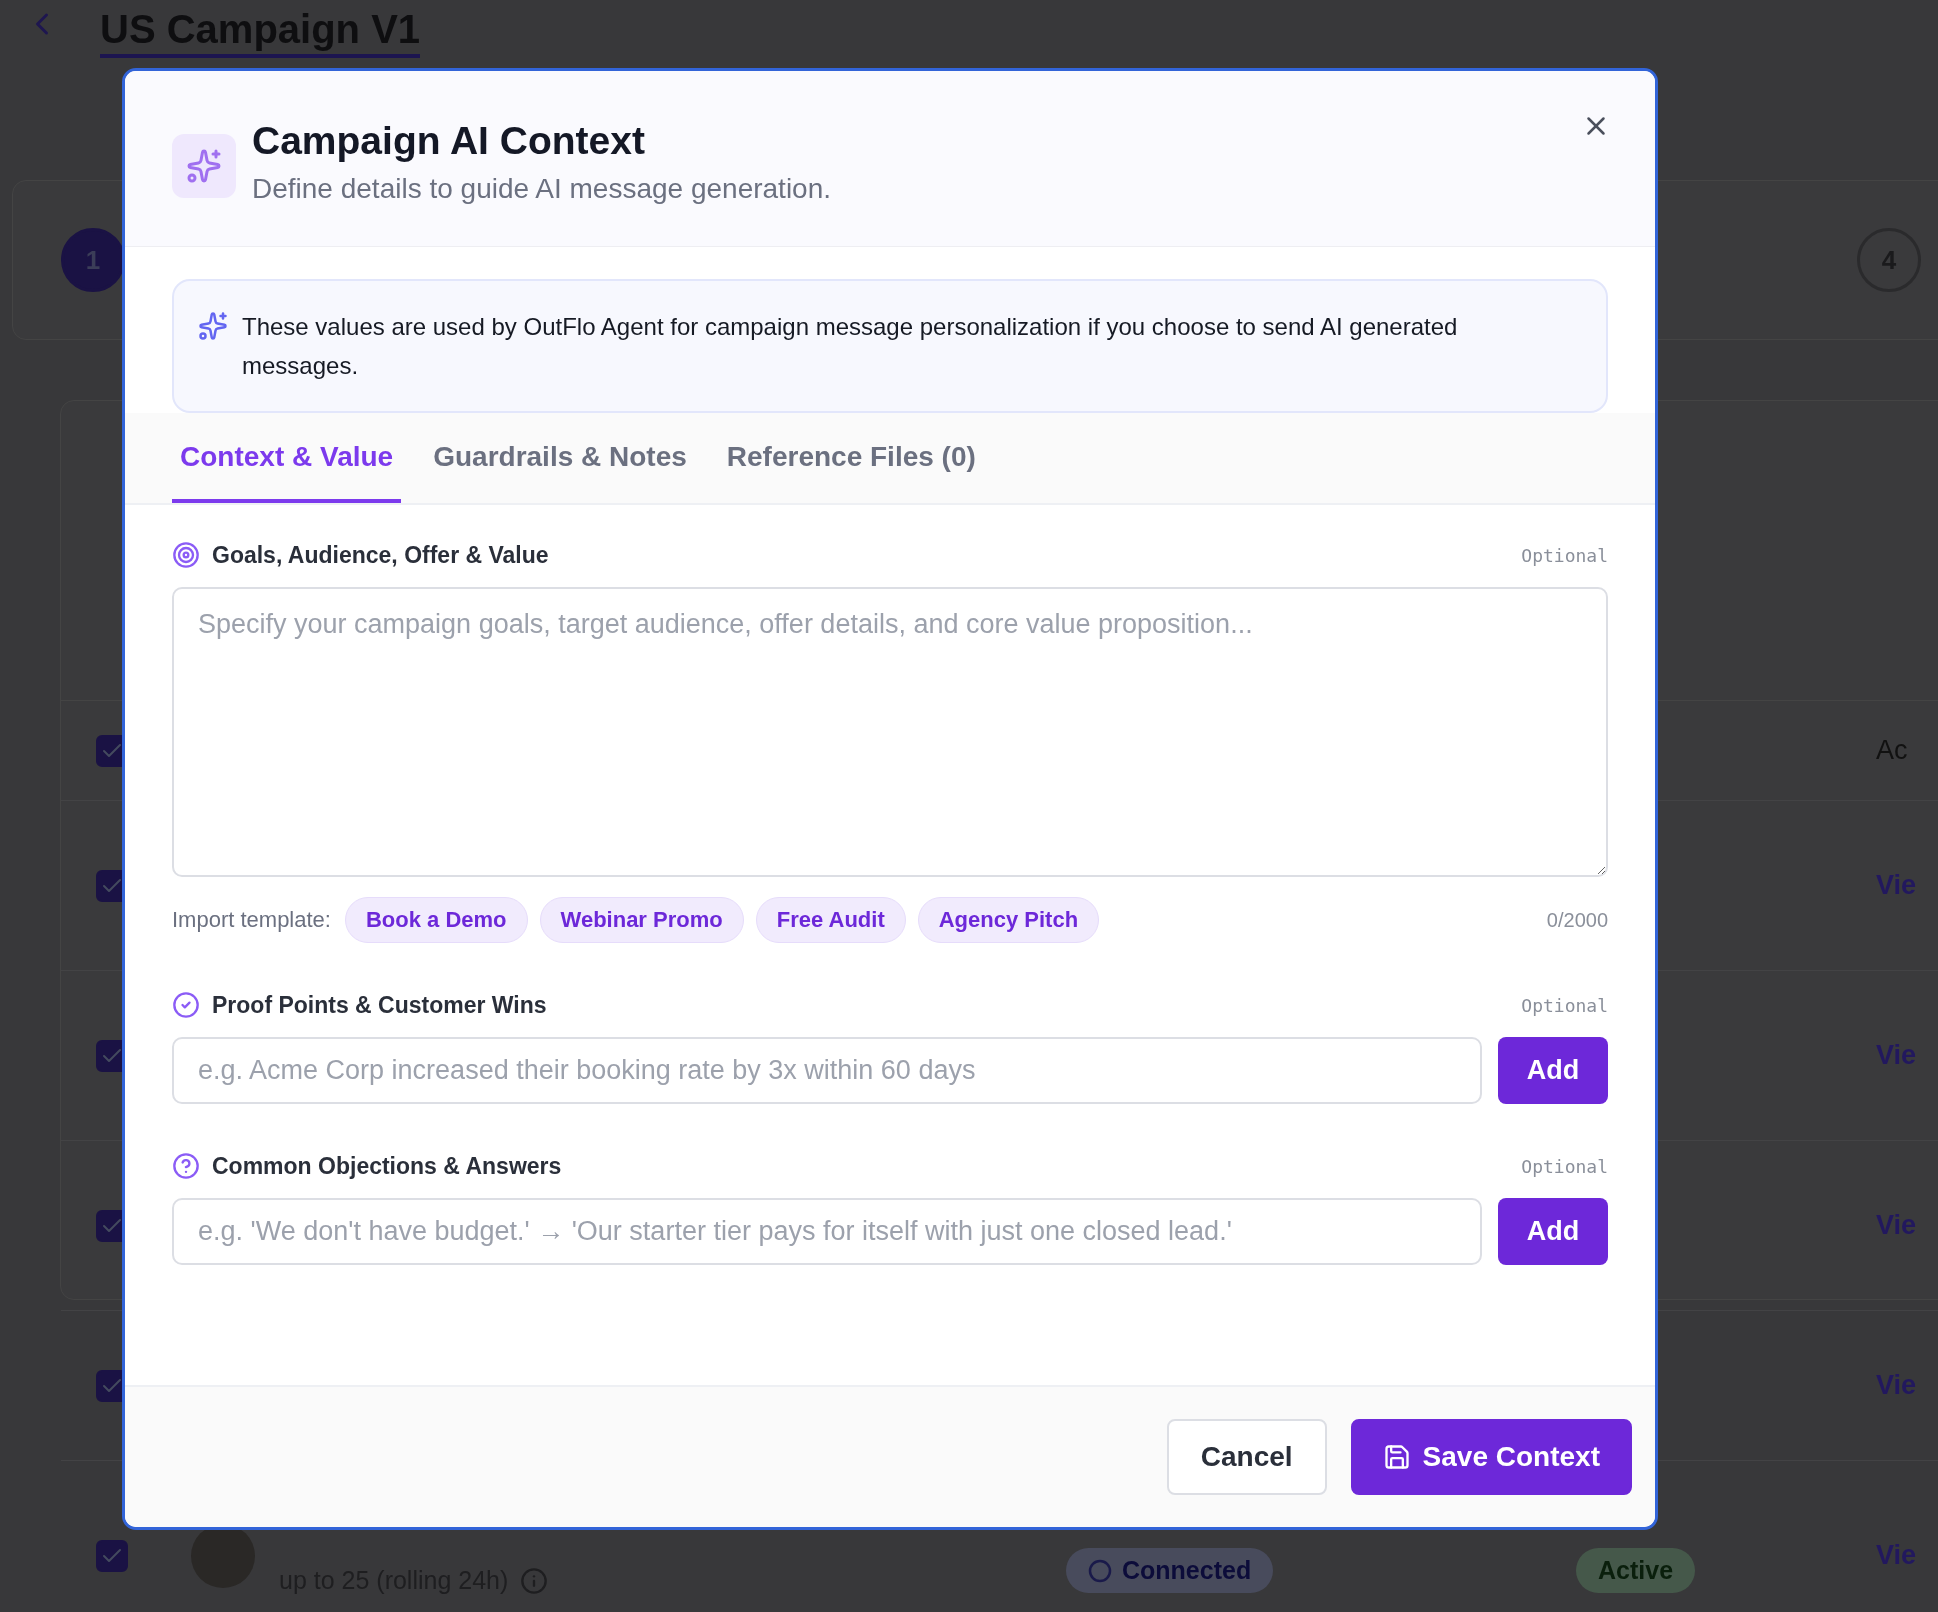 This screenshot has height=1612, width=1938. I want to click on tab: Reference Files (0), so click(851, 458).